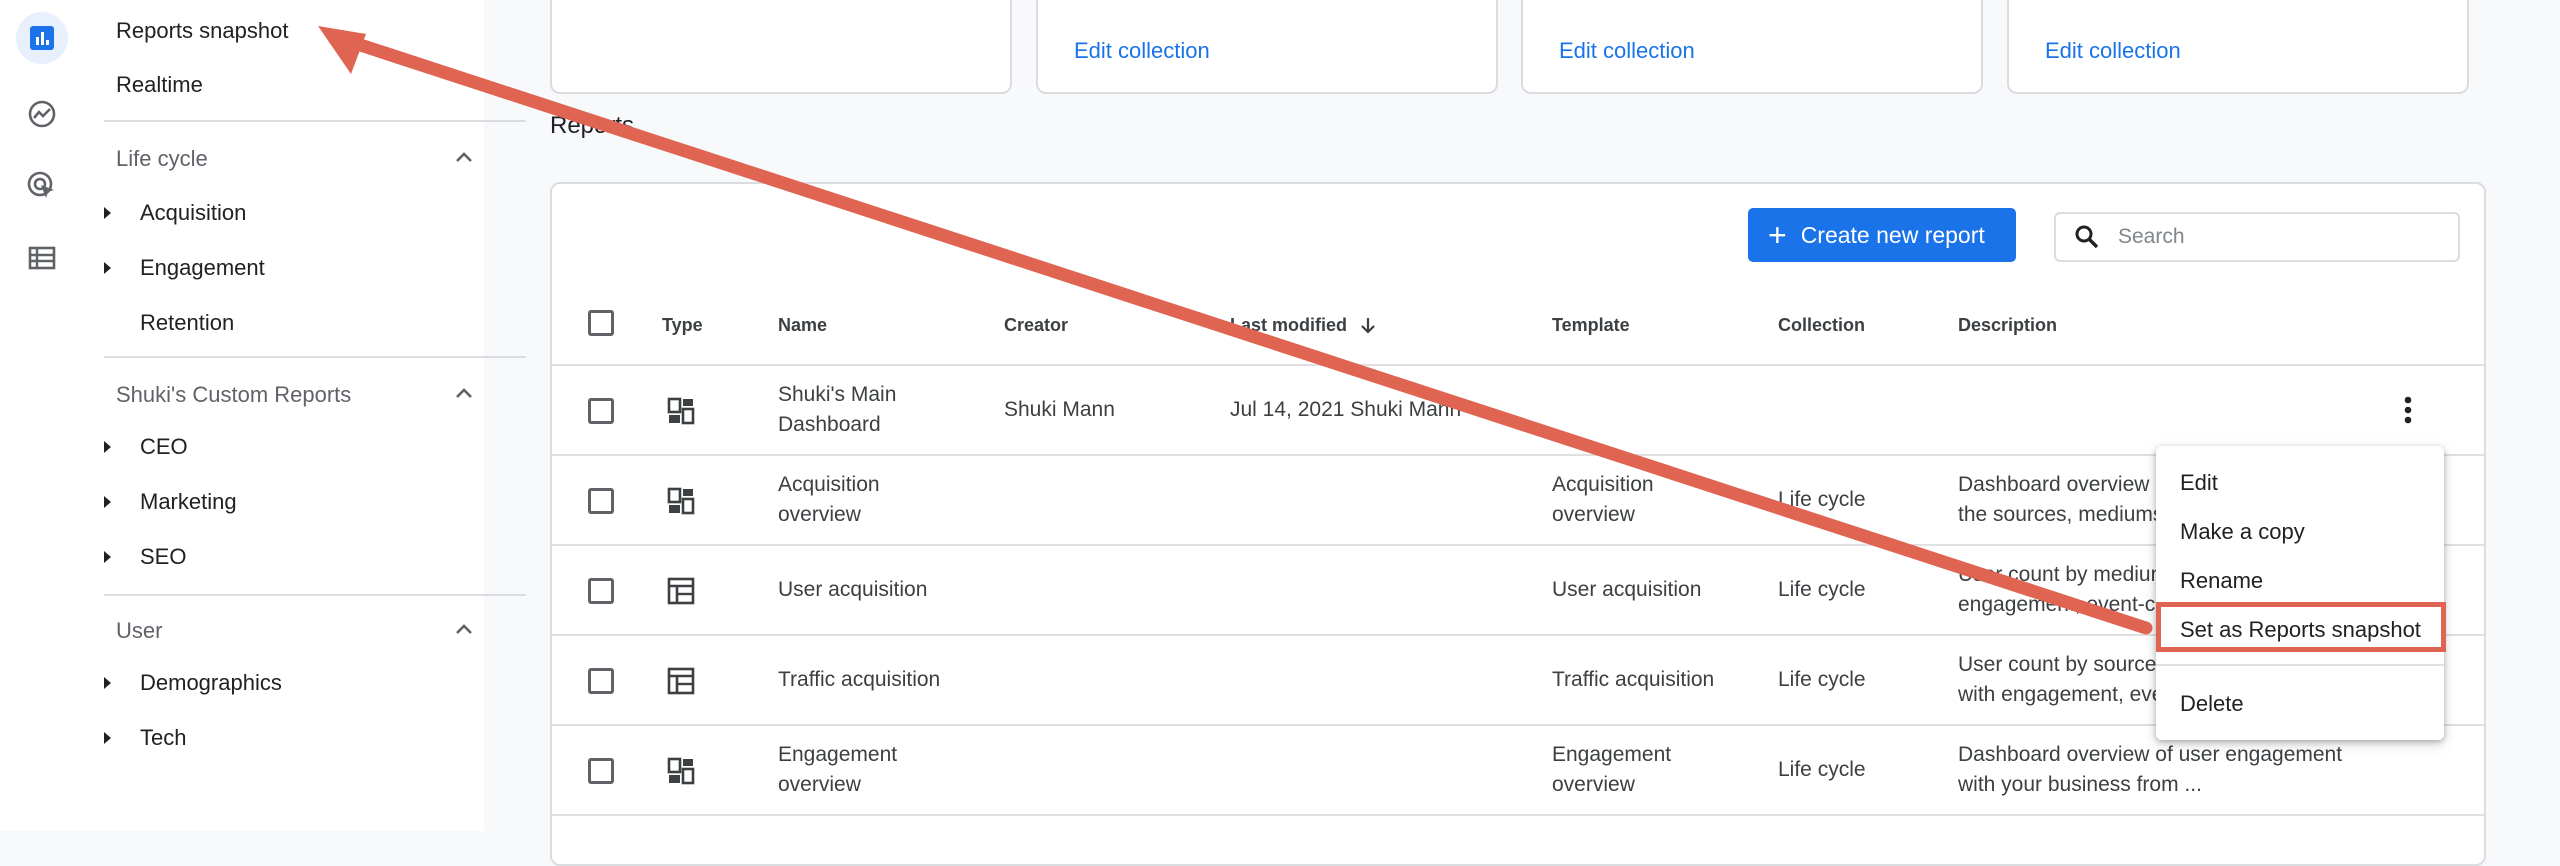 This screenshot has height=866, width=2560. Describe the element at coordinates (858, 770) in the screenshot. I see `report-name: Engagement overview` at that location.